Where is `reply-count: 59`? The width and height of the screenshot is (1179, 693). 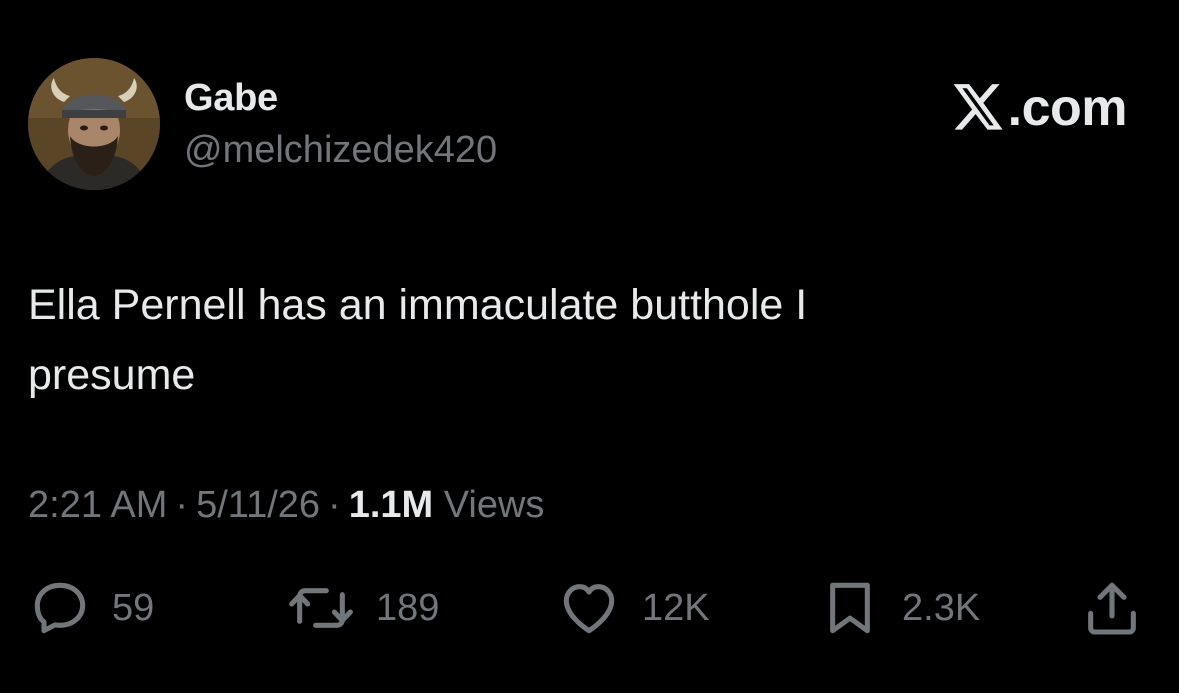
reply-count: 59 is located at coordinates (133, 608).